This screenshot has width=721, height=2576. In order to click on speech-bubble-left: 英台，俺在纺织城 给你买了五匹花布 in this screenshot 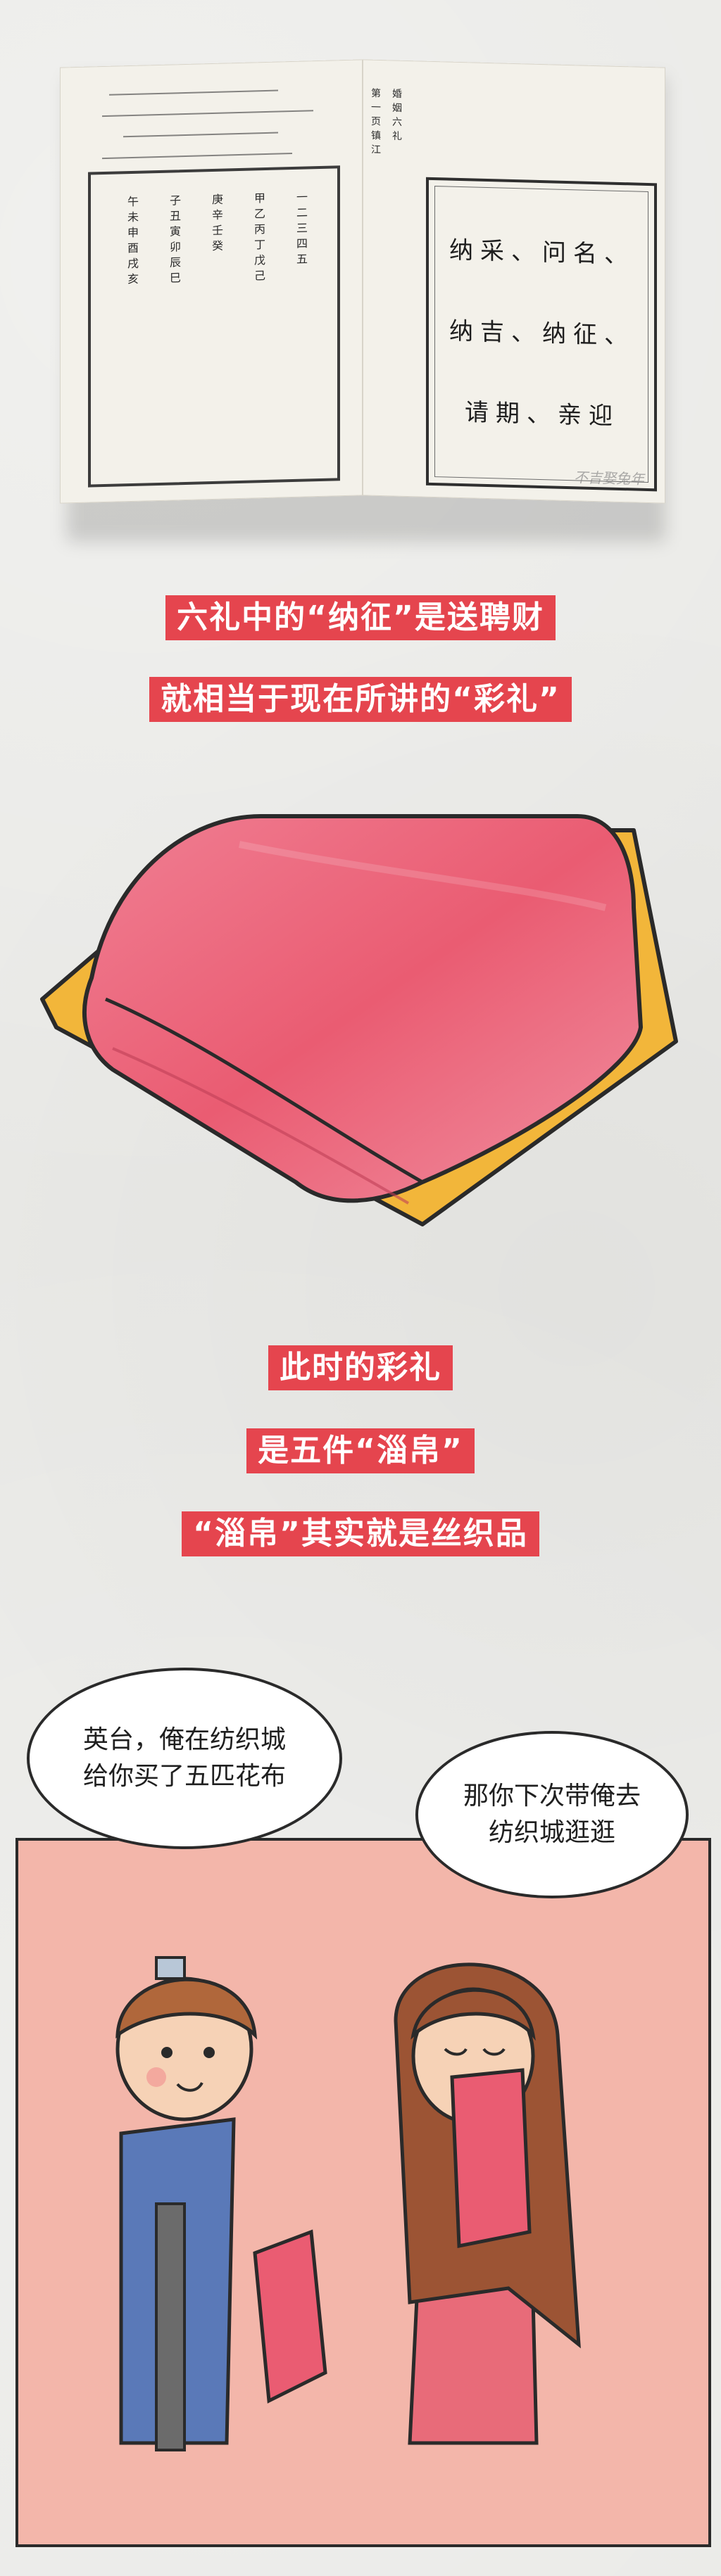, I will do `click(184, 1758)`.